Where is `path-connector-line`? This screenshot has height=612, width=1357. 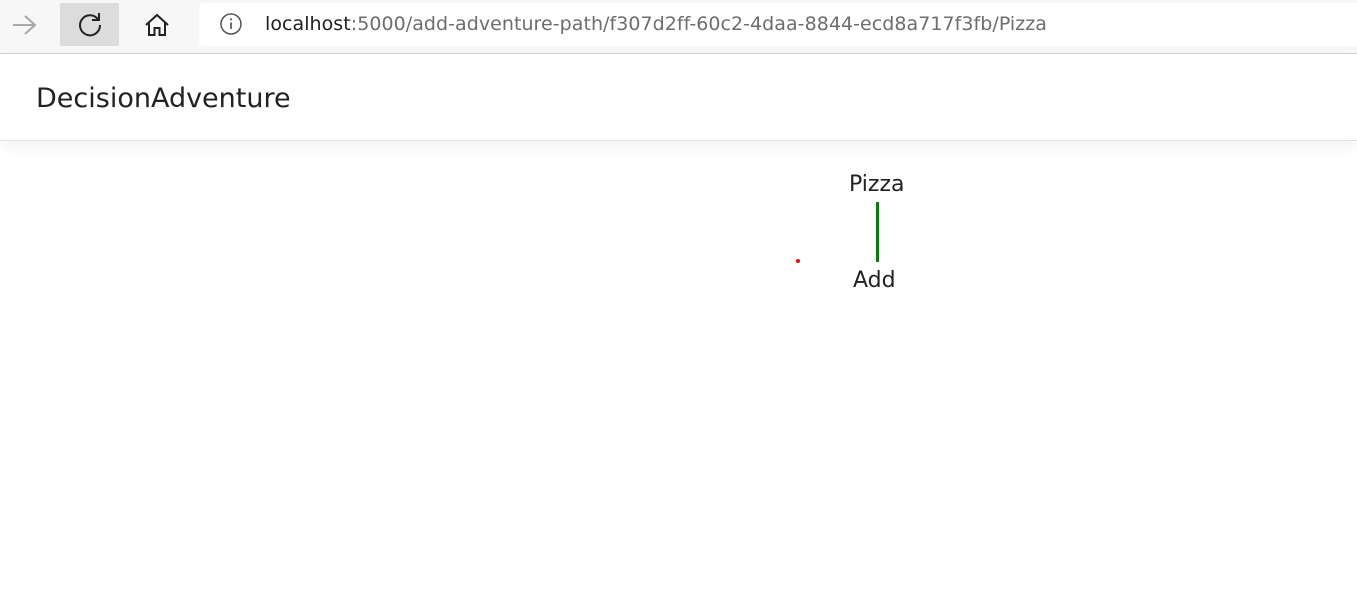 path-connector-line is located at coordinates (877, 232).